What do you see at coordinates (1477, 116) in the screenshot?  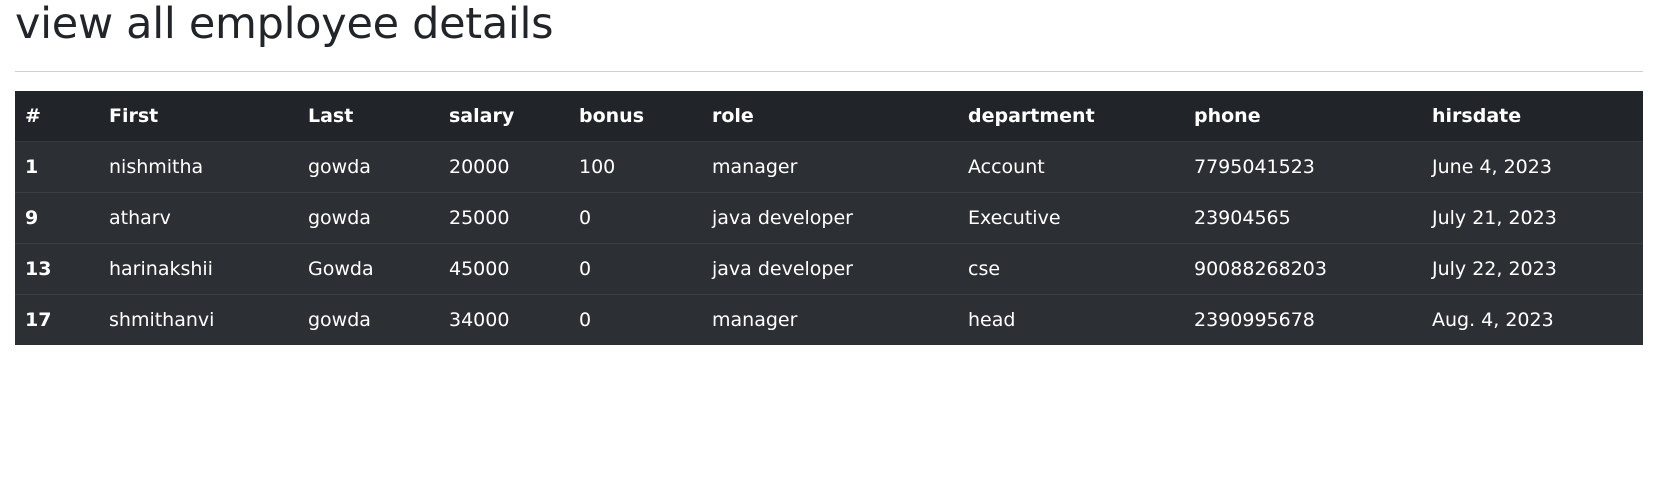 I see `column-header-hiredate: hirsdate` at bounding box center [1477, 116].